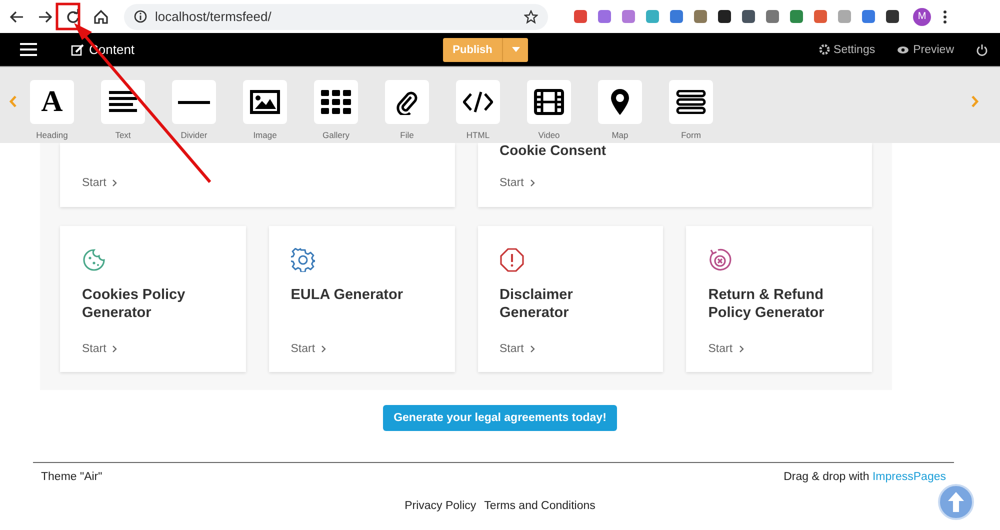  I want to click on profile-avatar: M, so click(922, 17).